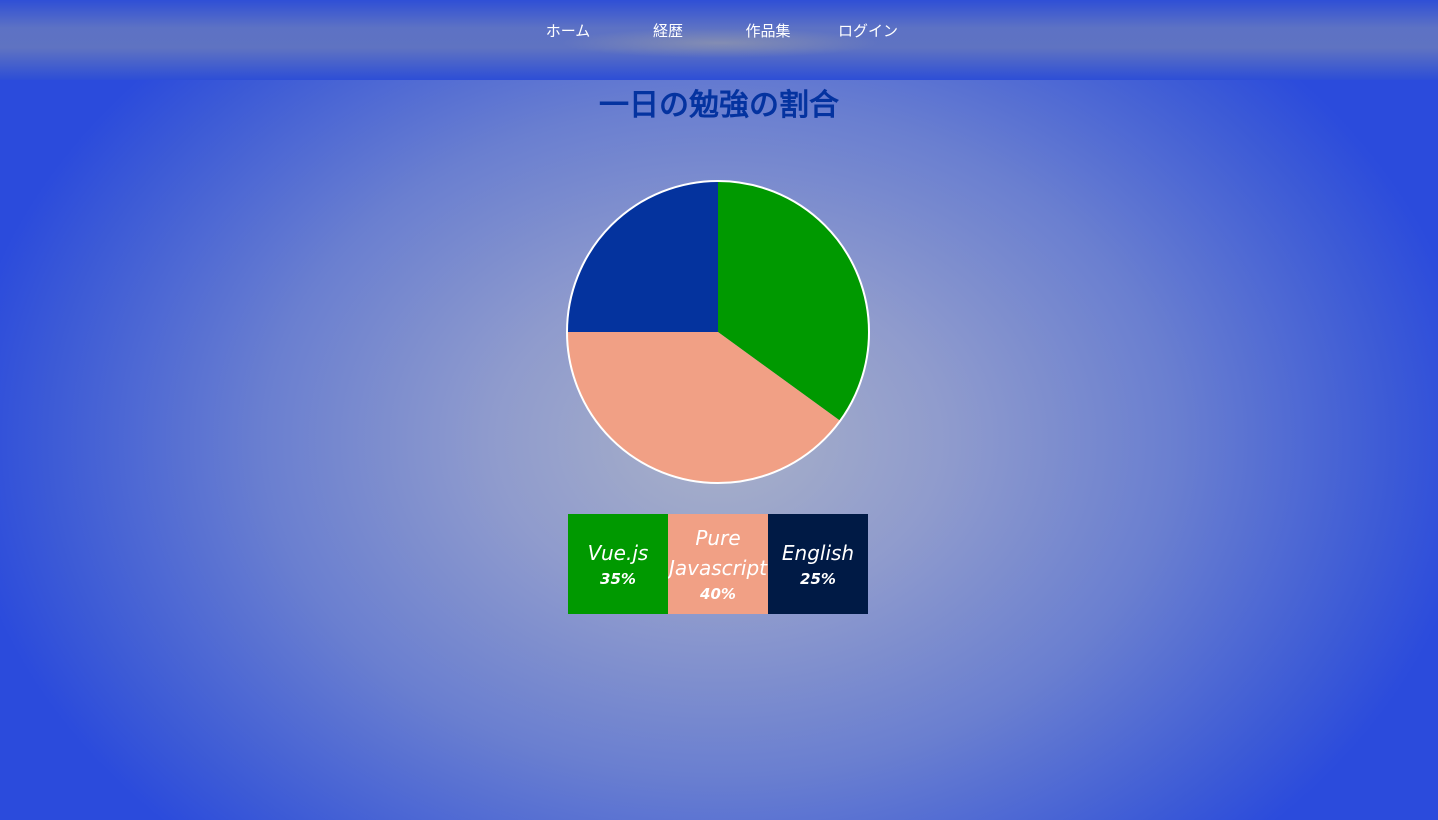 The image size is (1438, 820). What do you see at coordinates (818, 553) in the screenshot?
I see `legend-label: English` at bounding box center [818, 553].